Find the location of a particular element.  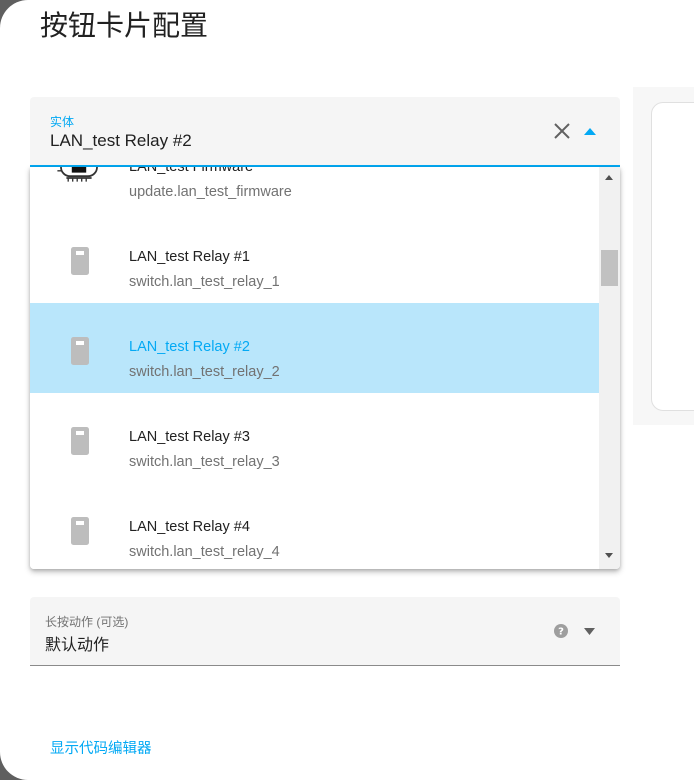

hold-action-value: 默认动作 is located at coordinates (77, 645).